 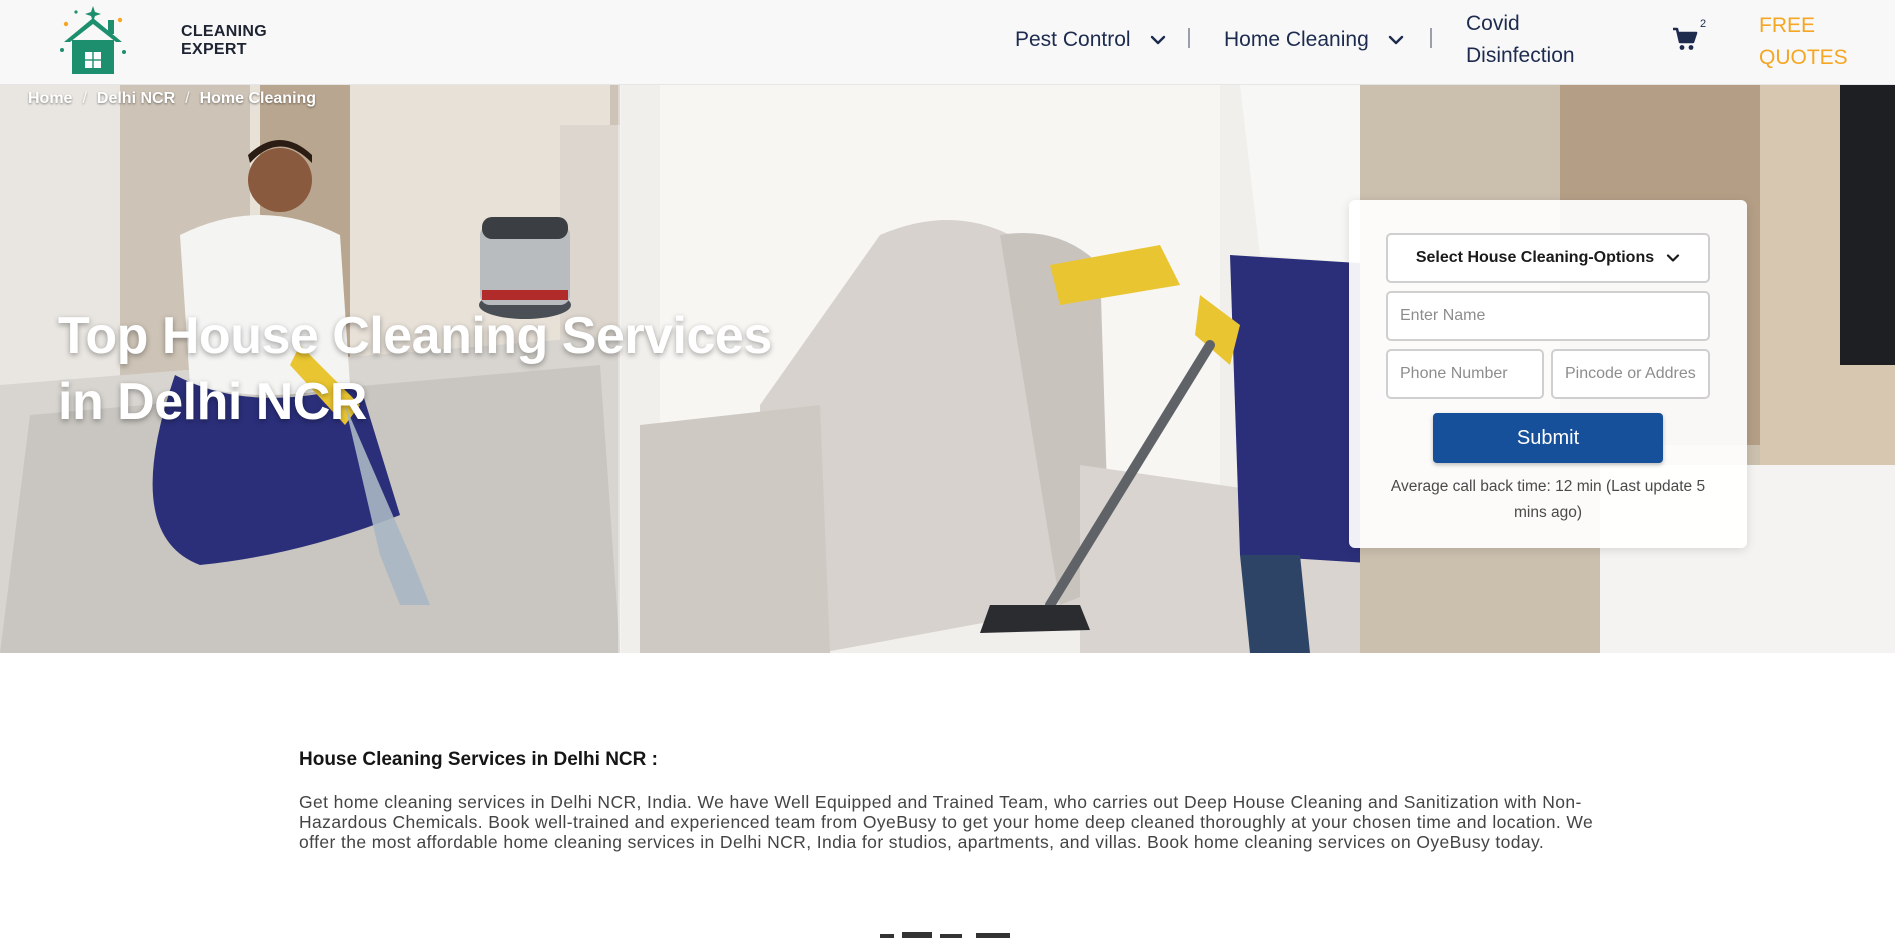 What do you see at coordinates (93, 41) in the screenshot?
I see `house-logo-icon` at bounding box center [93, 41].